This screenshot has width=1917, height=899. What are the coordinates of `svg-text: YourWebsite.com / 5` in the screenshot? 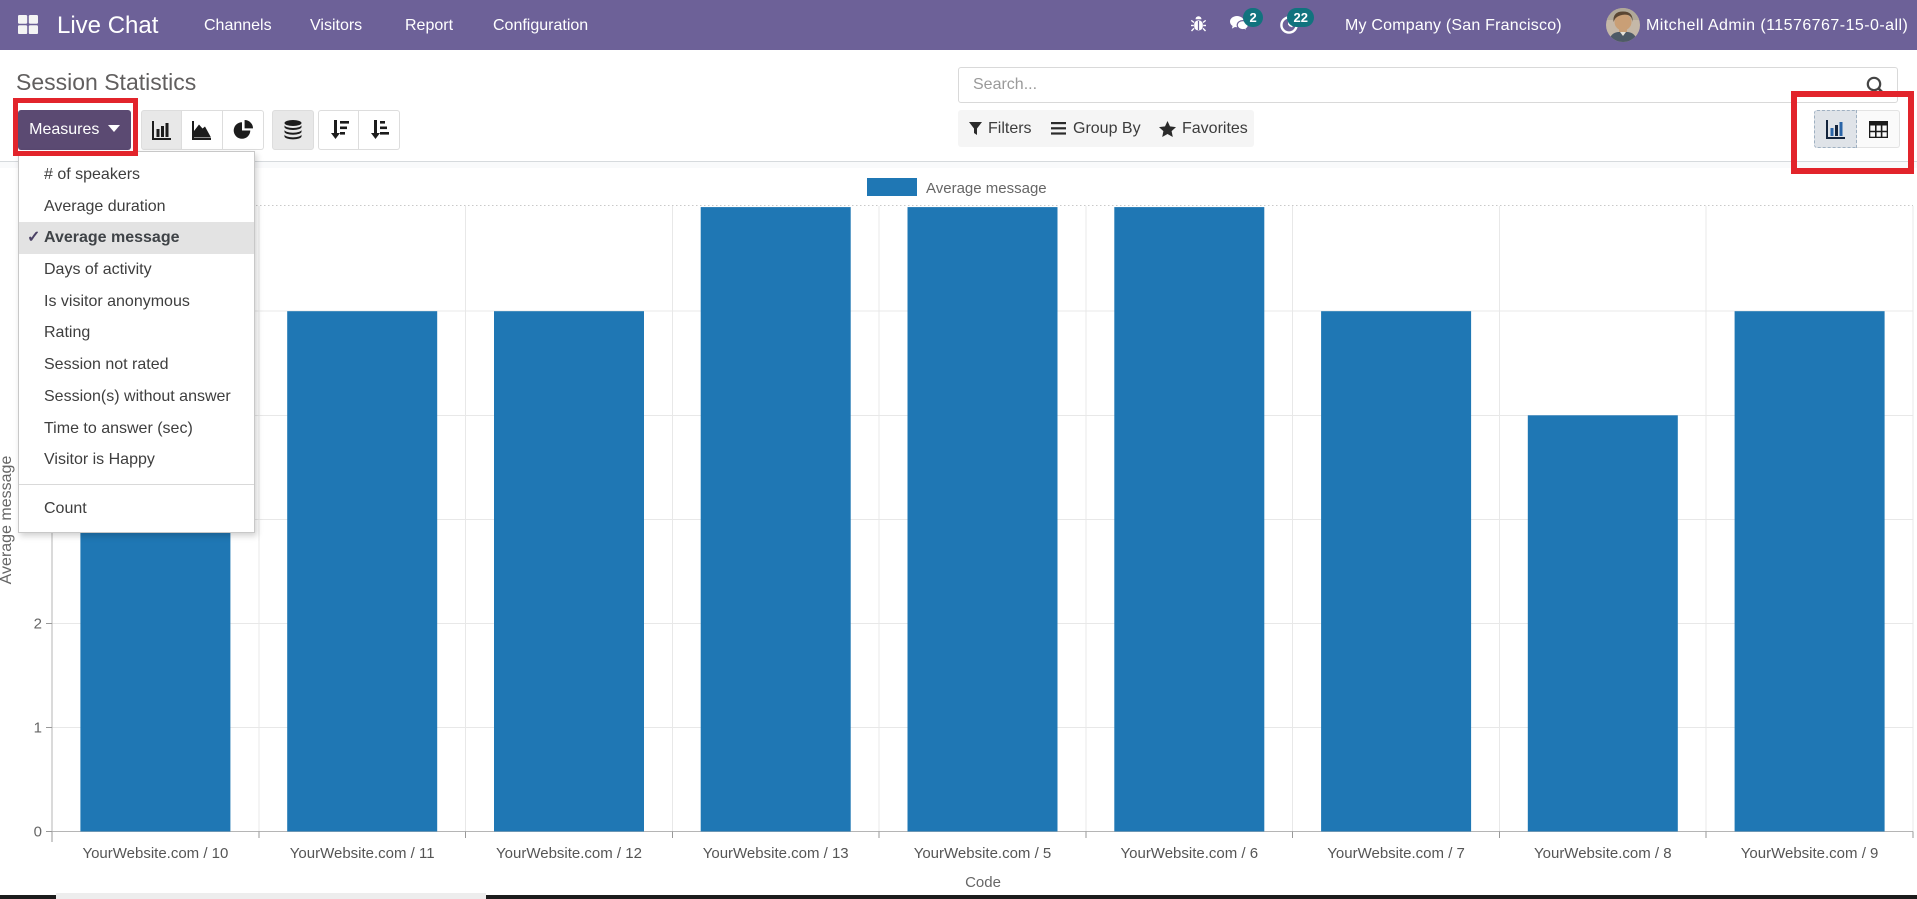 It's located at (983, 853).